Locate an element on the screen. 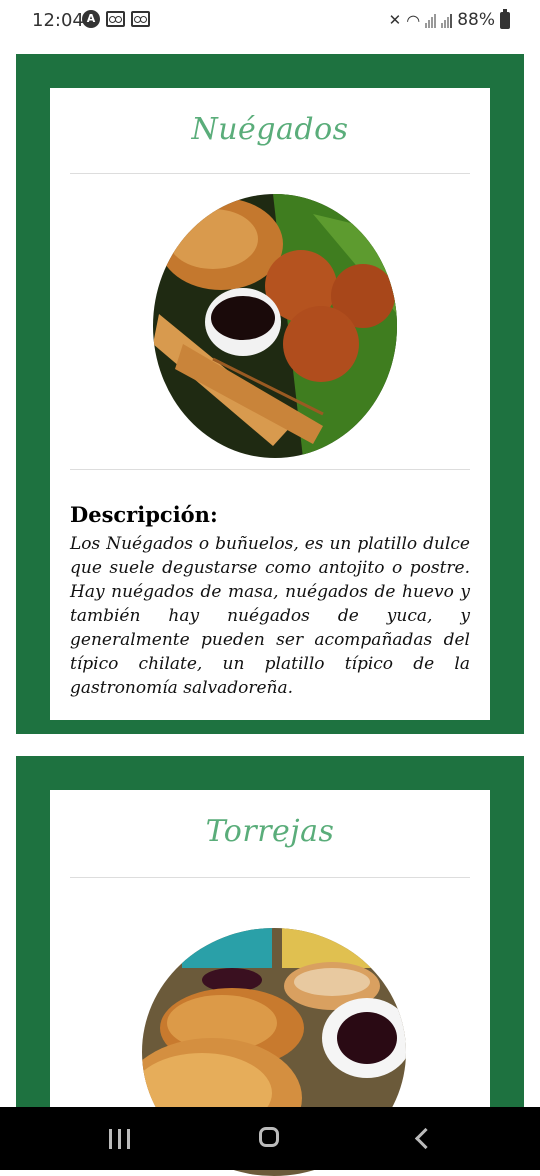 The width and height of the screenshot is (540, 1176). mute-icon: ✕ is located at coordinates (395, 20).